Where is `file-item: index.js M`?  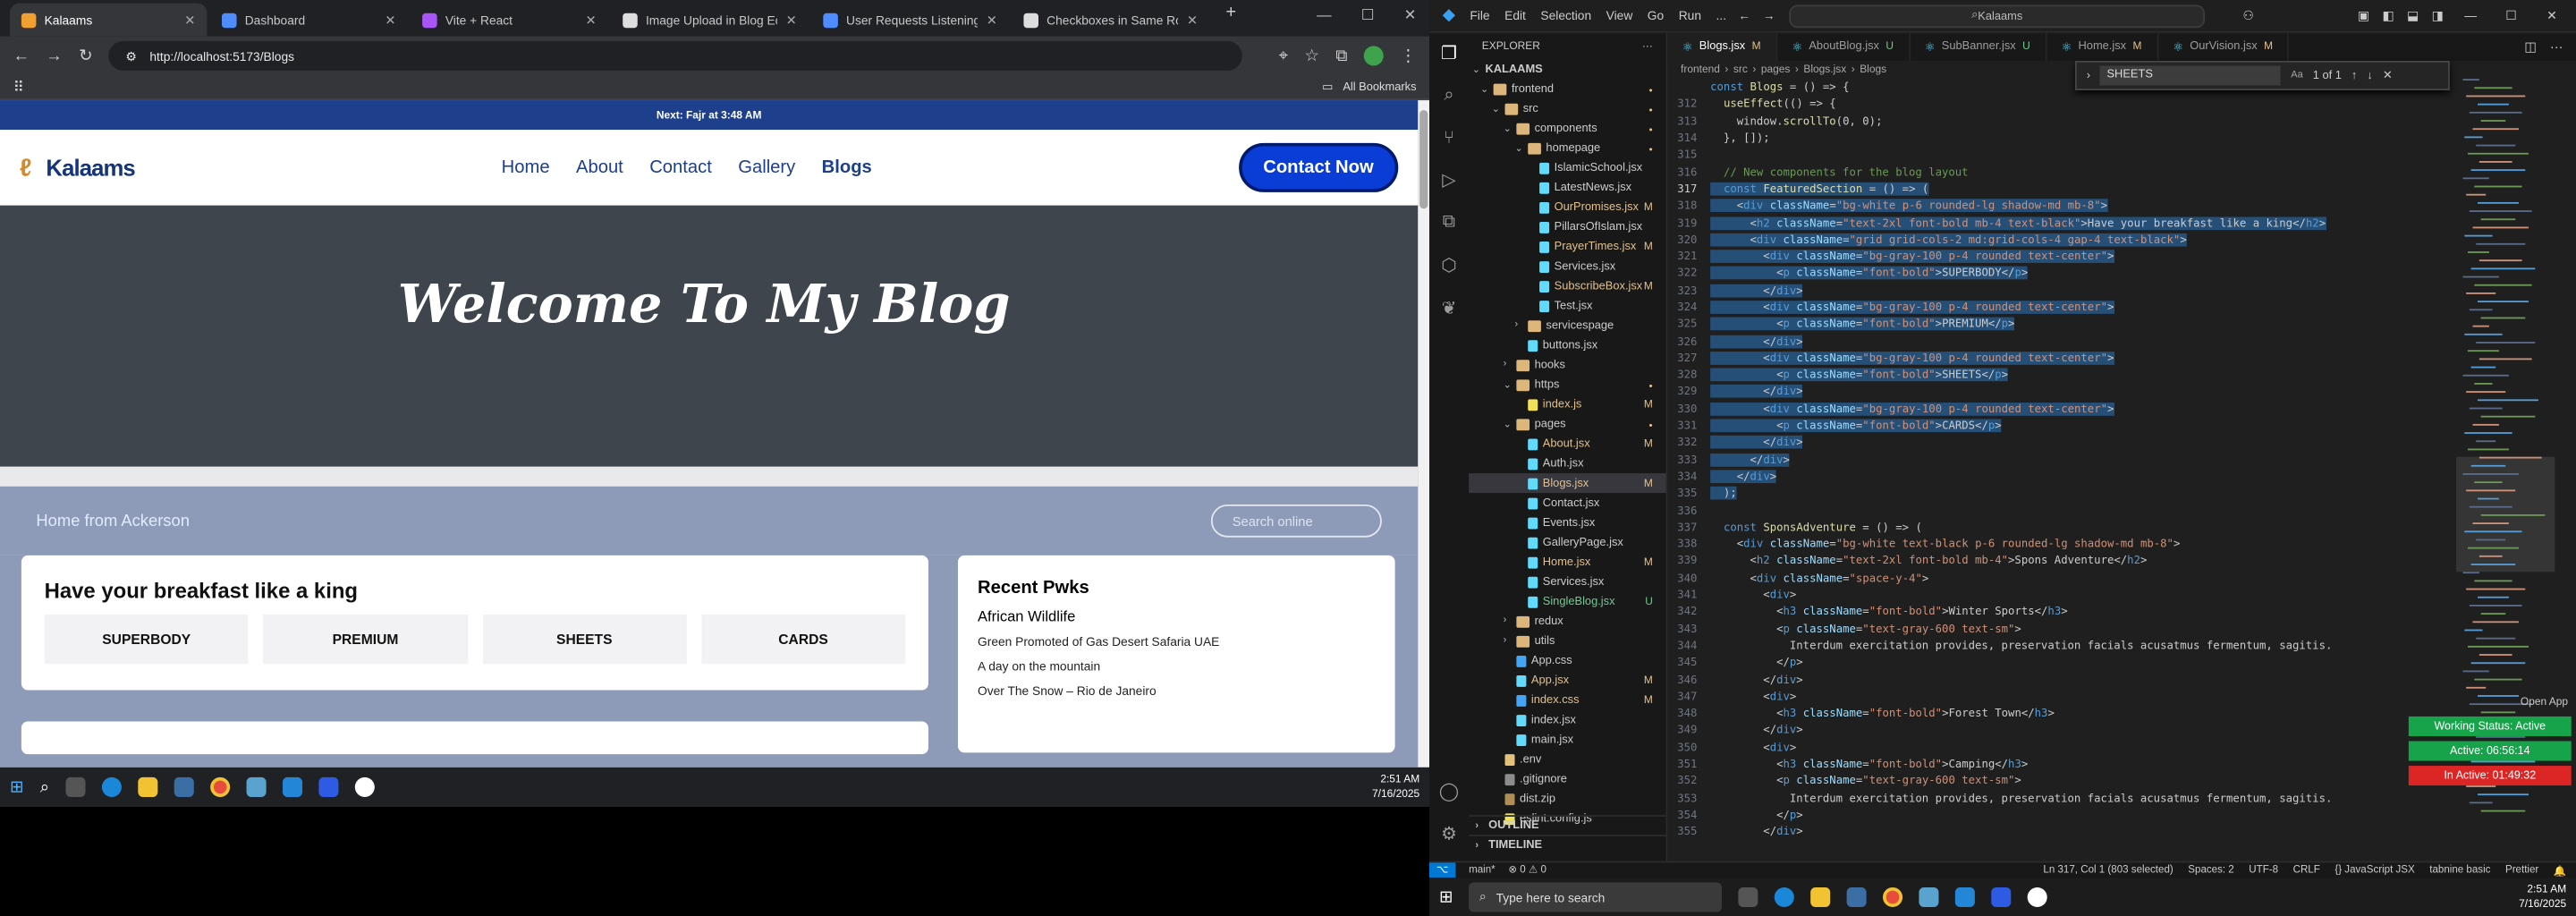
file-item: index.js M is located at coordinates (1567, 404).